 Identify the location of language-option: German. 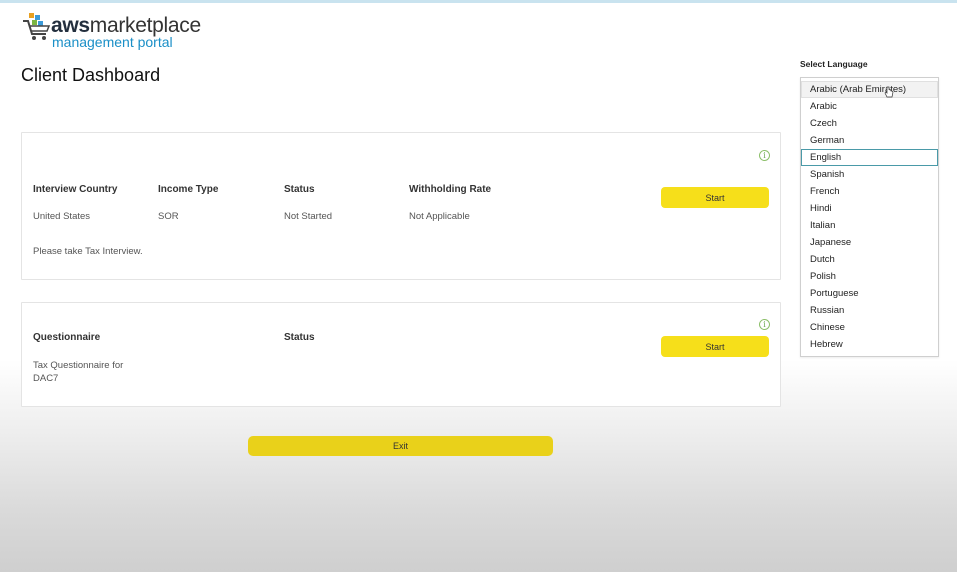
(869, 140).